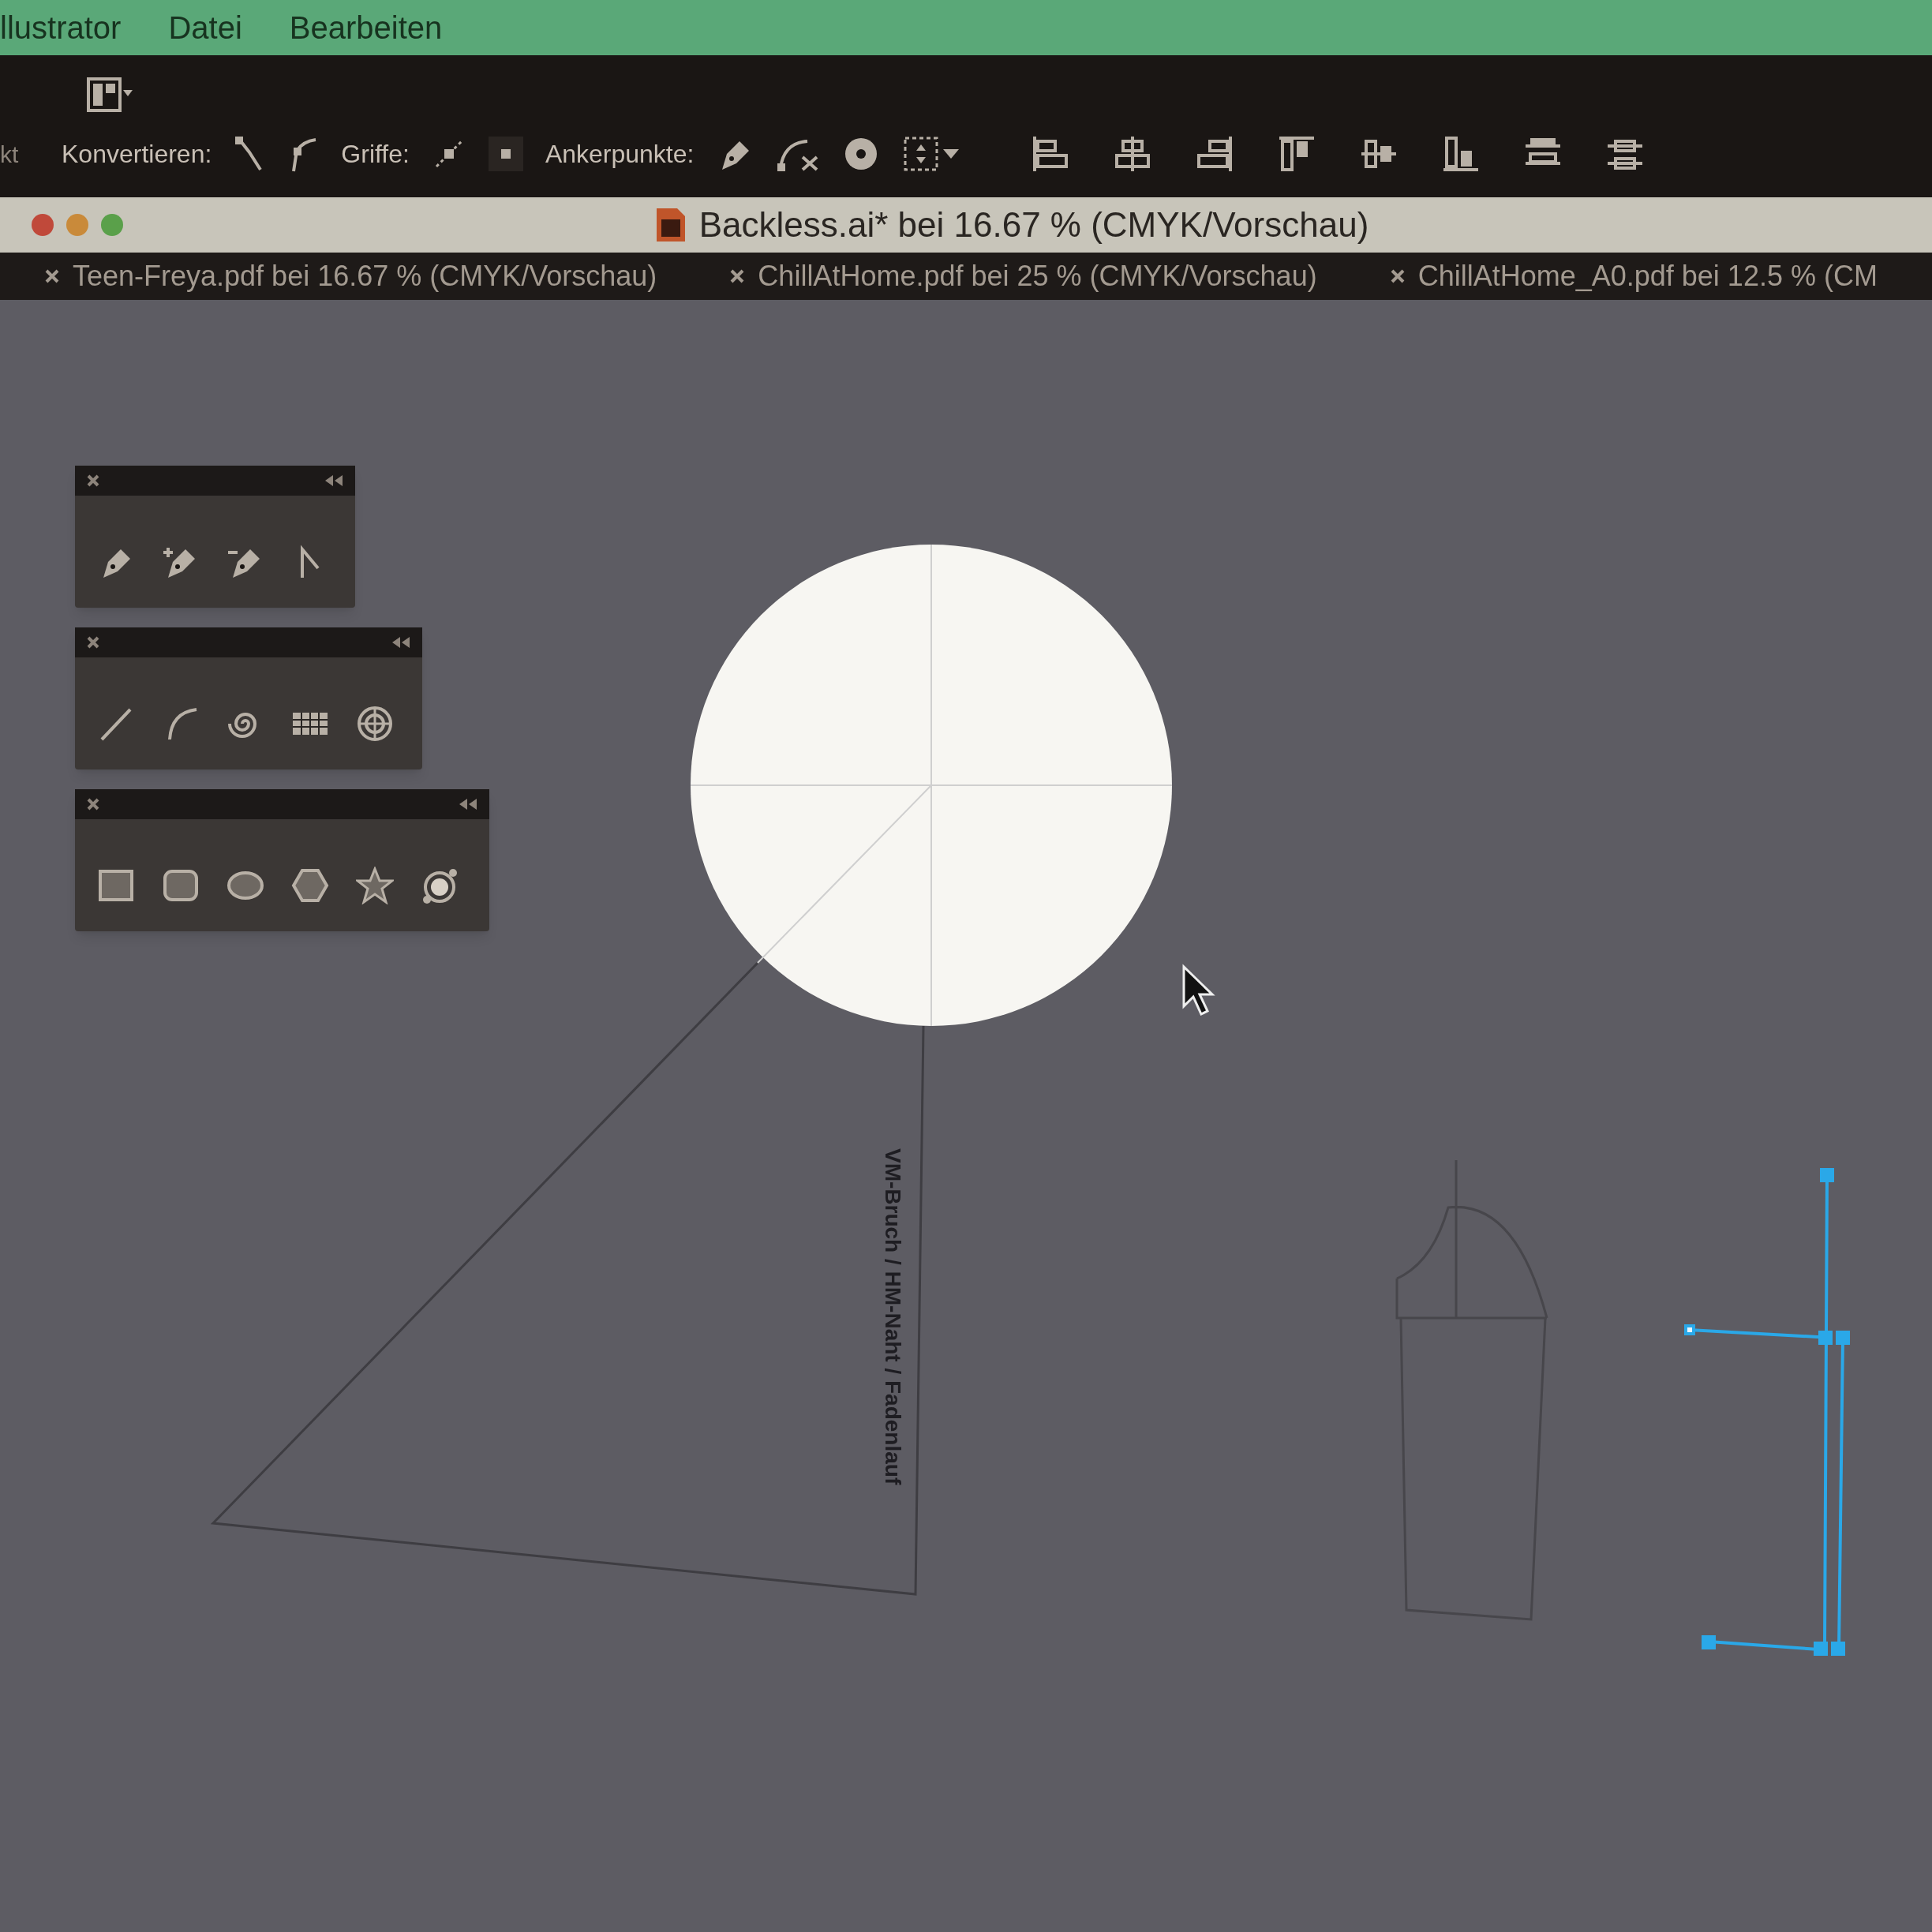 This screenshot has width=1932, height=1932. Describe the element at coordinates (10, 154) in the screenshot. I see `panel-label: kt` at that location.